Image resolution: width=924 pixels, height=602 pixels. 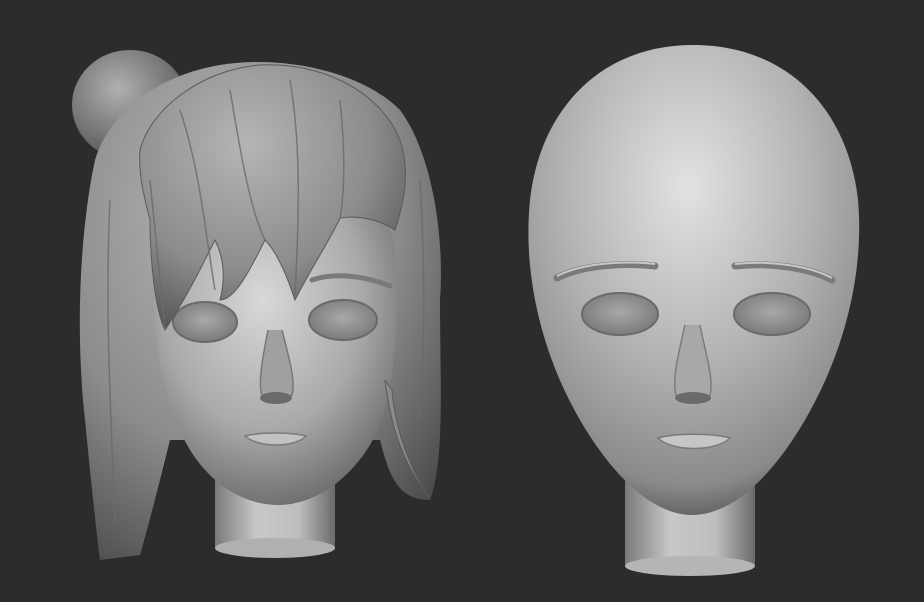 I want to click on eye-socket-left-l, so click(x=205, y=322).